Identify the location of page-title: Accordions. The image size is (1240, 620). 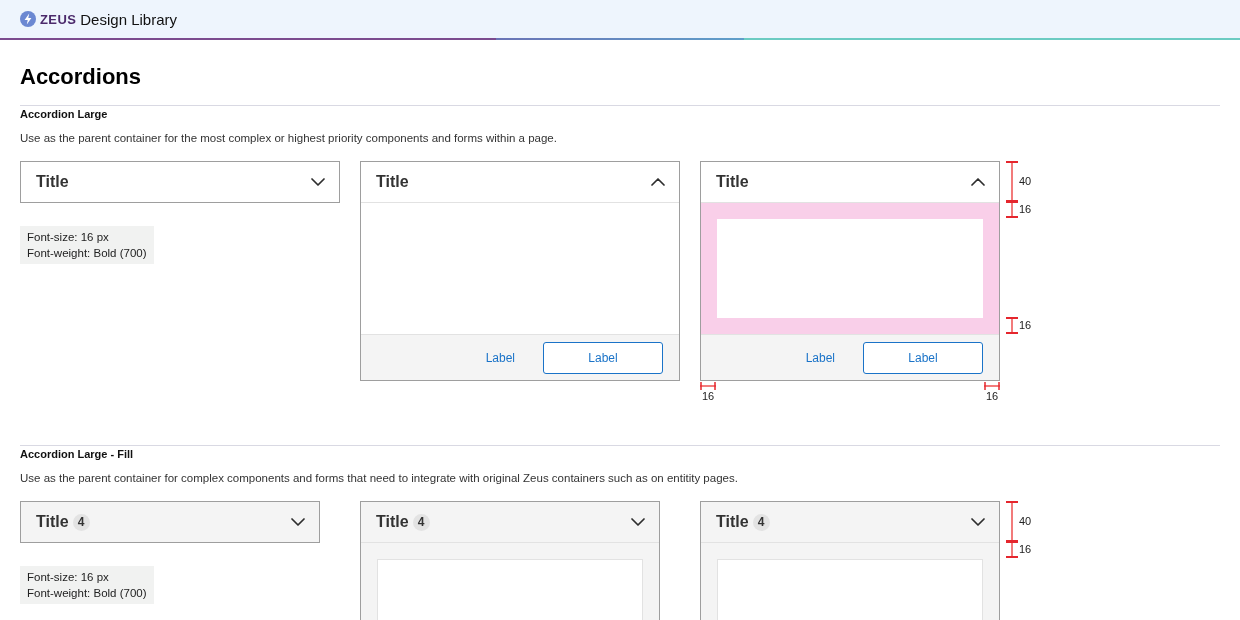
(81, 77).